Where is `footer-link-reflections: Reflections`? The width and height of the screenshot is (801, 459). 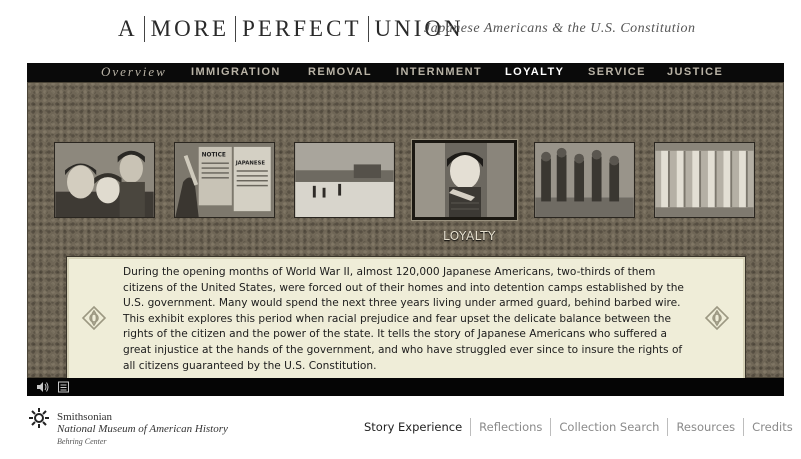 footer-link-reflections: Reflections is located at coordinates (510, 427).